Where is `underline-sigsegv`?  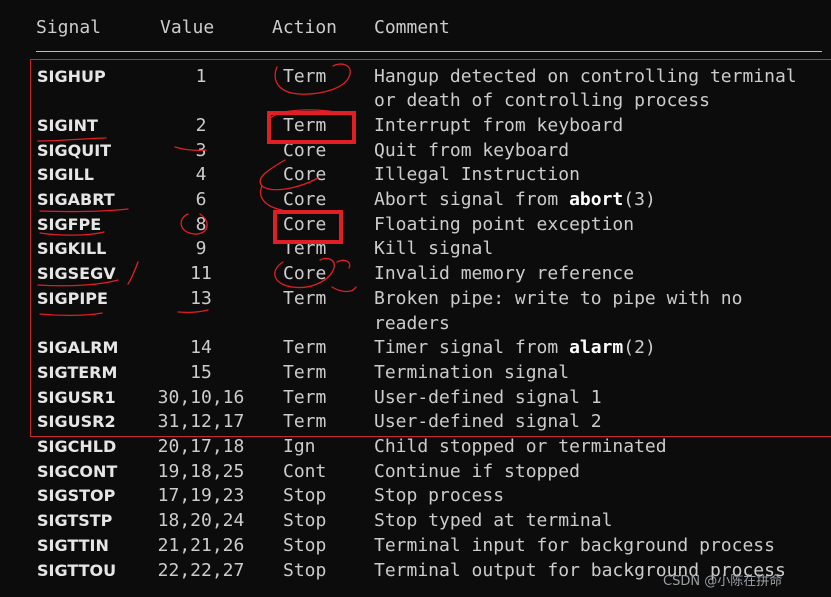 underline-sigsegv is located at coordinates (78, 283).